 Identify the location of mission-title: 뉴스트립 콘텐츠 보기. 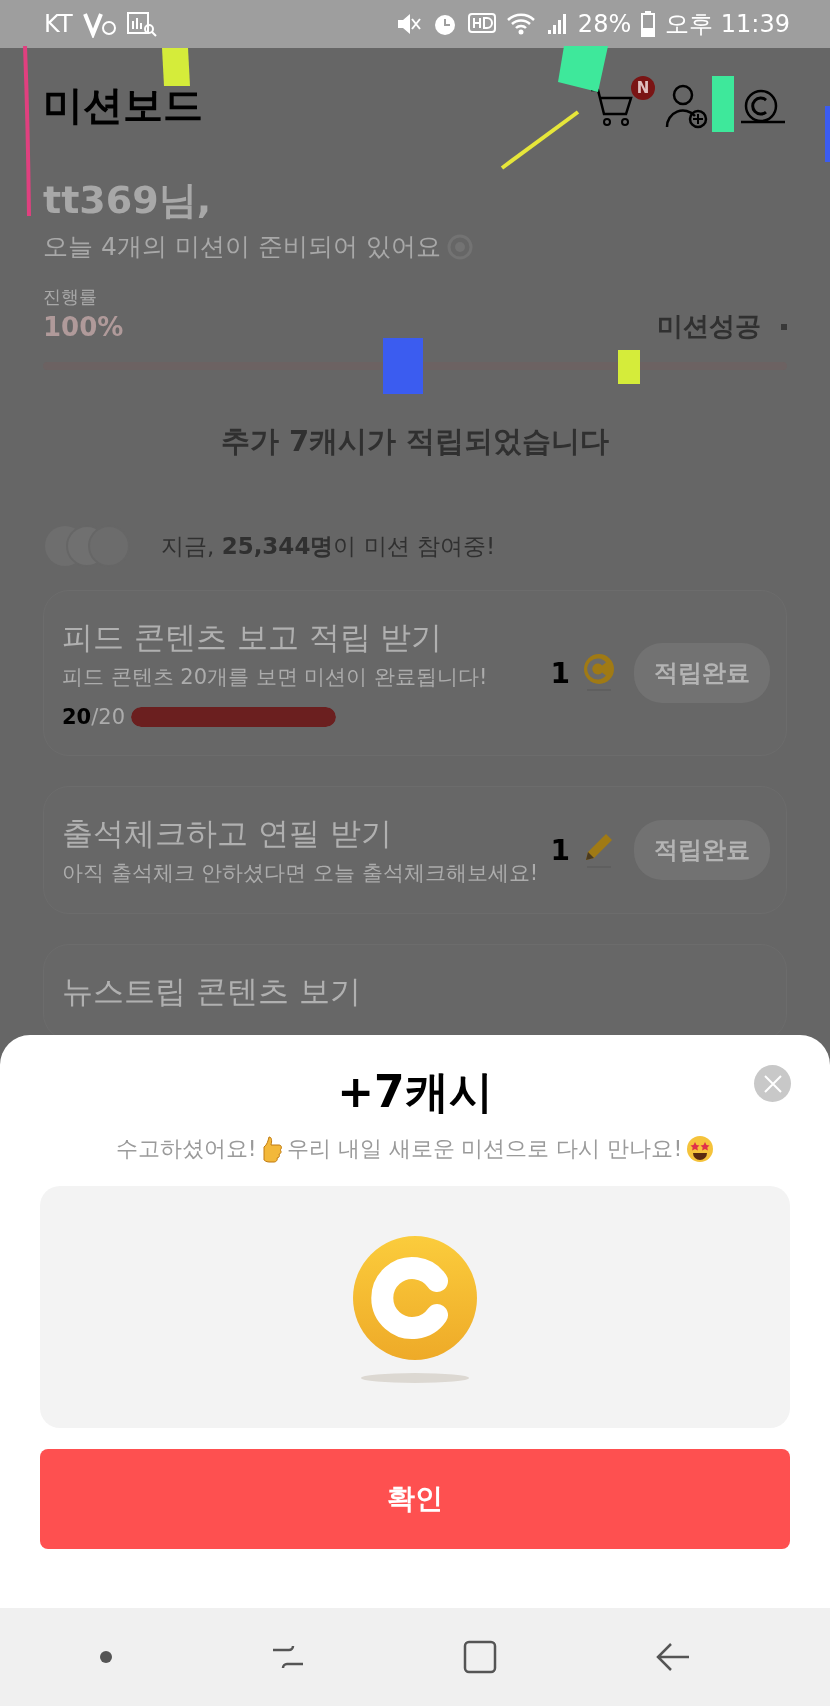
(212, 991).